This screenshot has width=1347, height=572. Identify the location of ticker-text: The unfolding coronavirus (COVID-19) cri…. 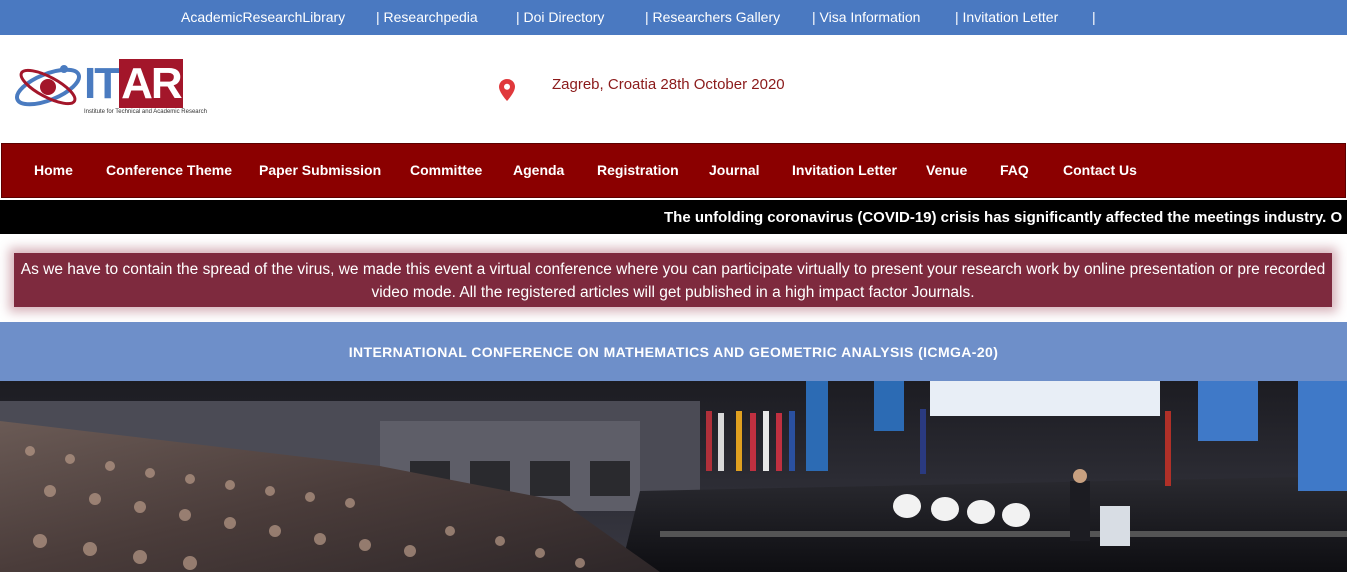
(1003, 217).